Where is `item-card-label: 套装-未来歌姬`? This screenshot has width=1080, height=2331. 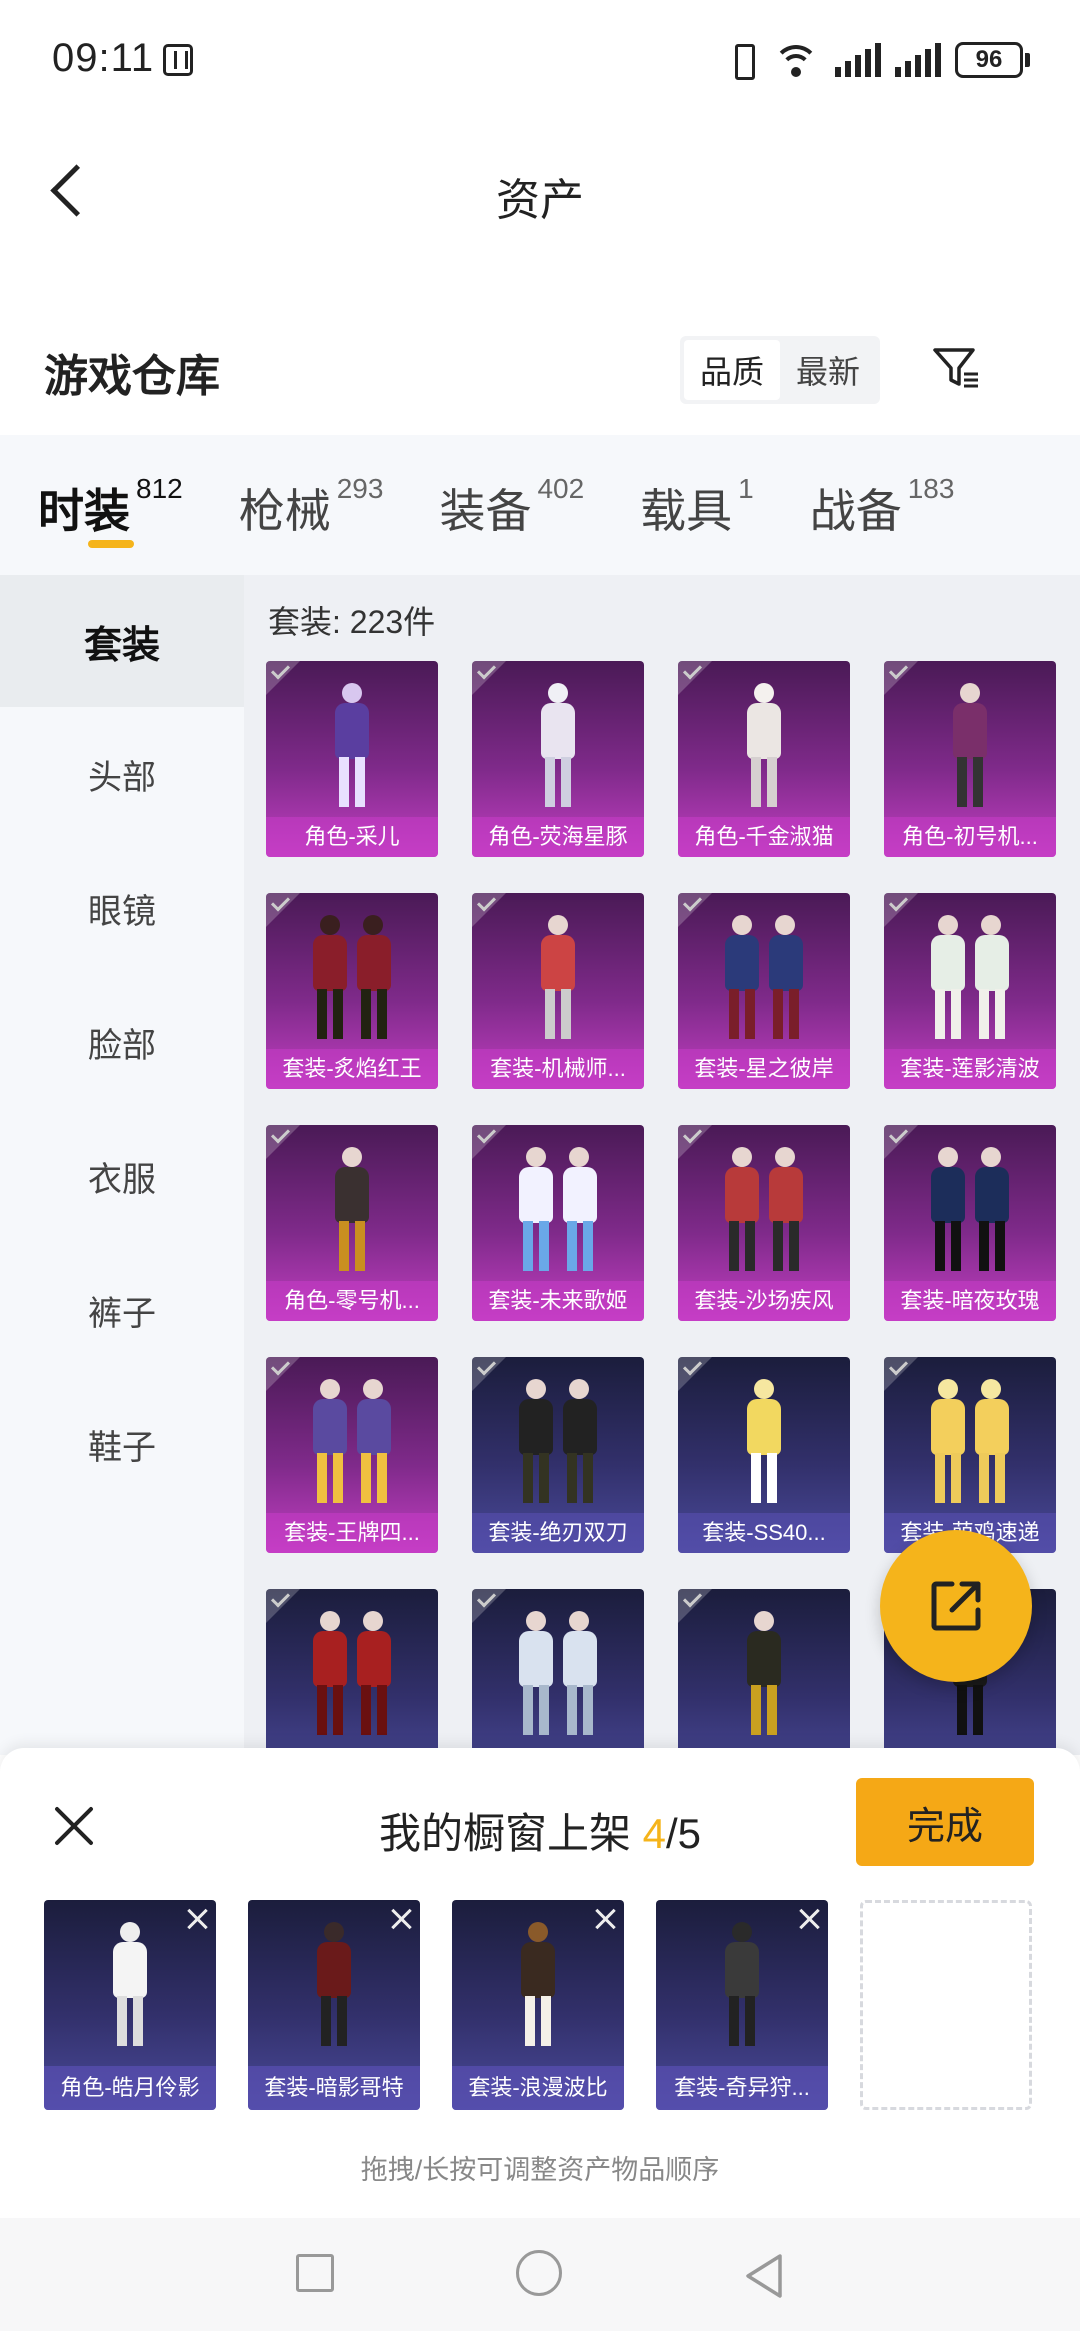
item-card-label: 套装-未来歌姬 is located at coordinates (558, 1301).